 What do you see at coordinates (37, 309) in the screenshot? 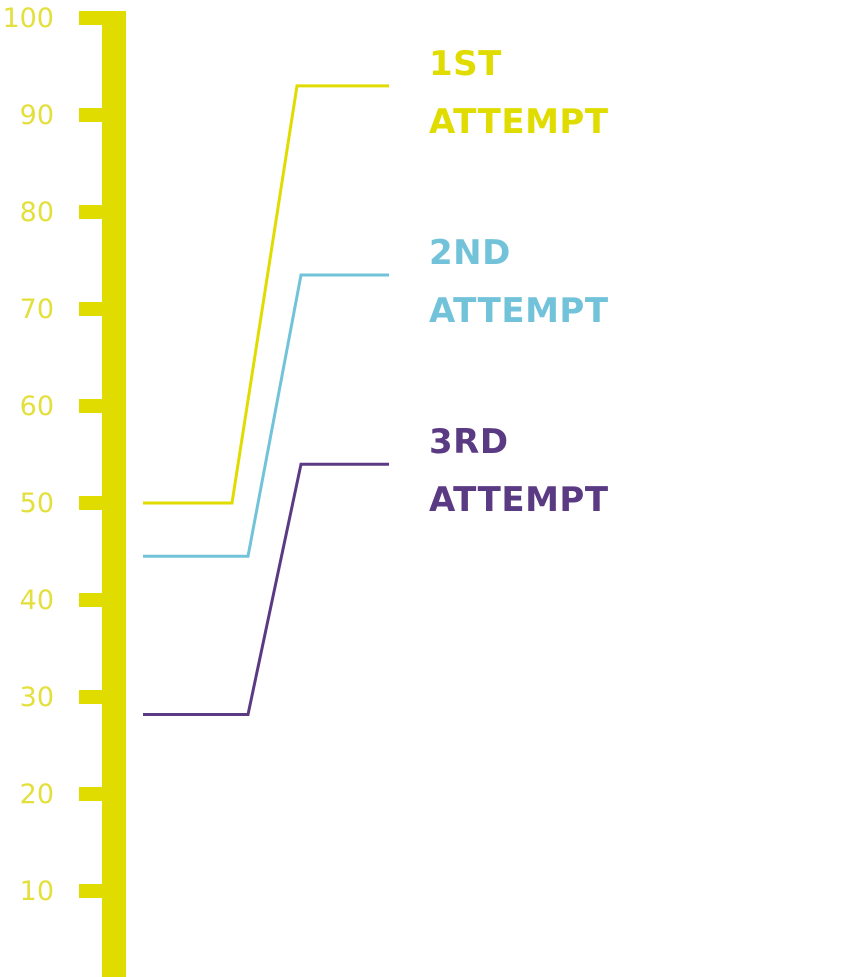
I see `y-tick-label: 70` at bounding box center [37, 309].